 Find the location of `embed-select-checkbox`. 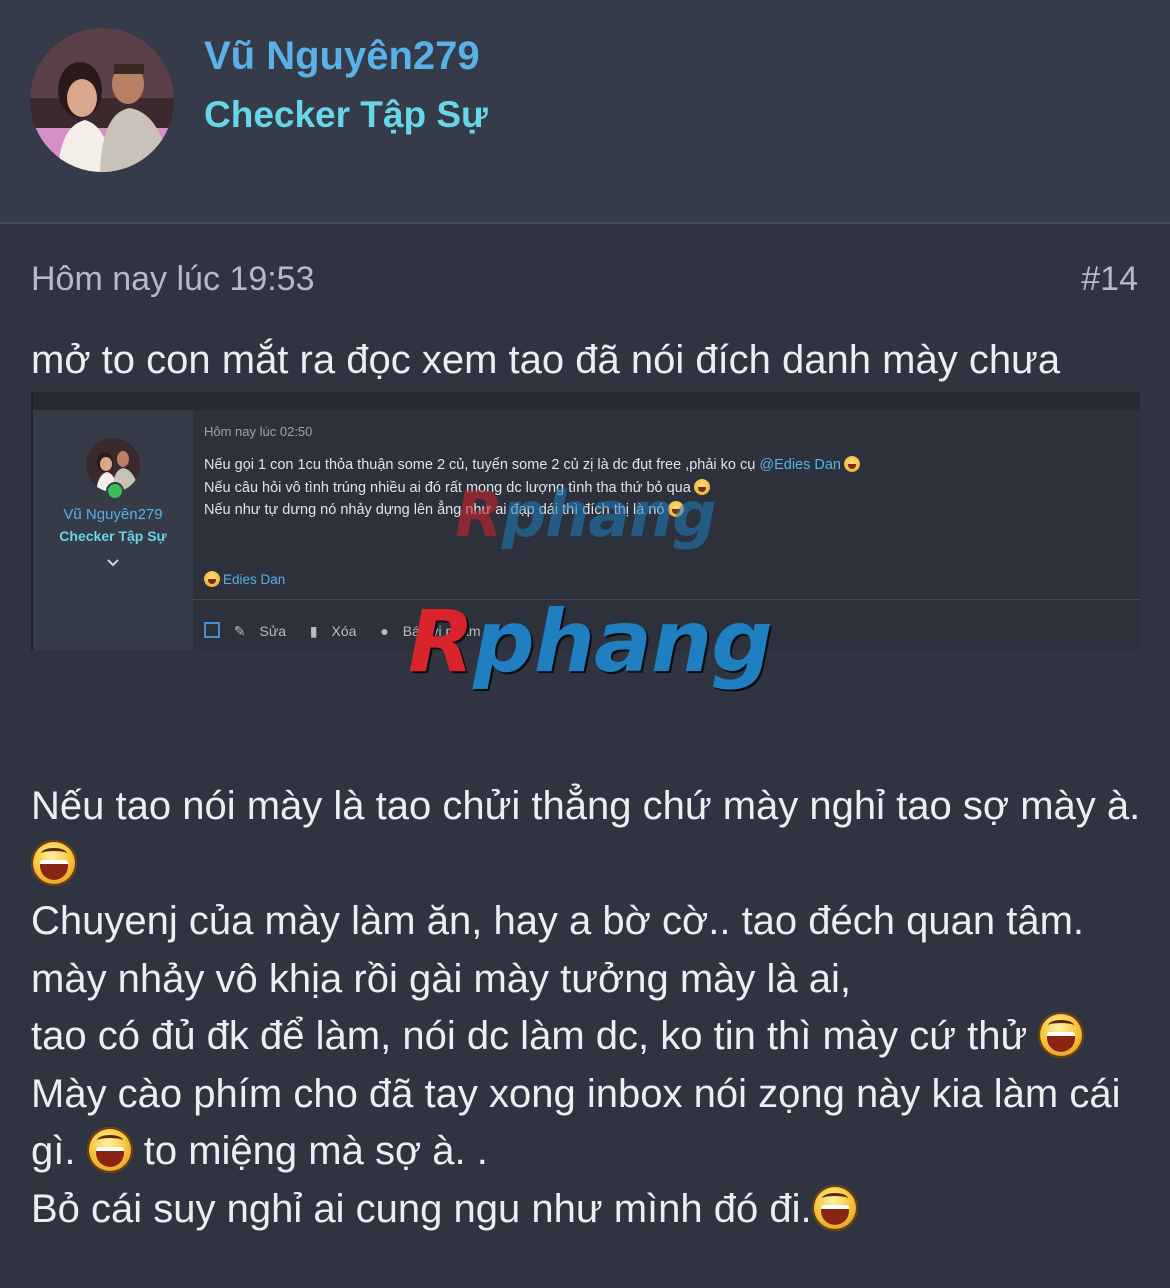

embed-select-checkbox is located at coordinates (212, 630).